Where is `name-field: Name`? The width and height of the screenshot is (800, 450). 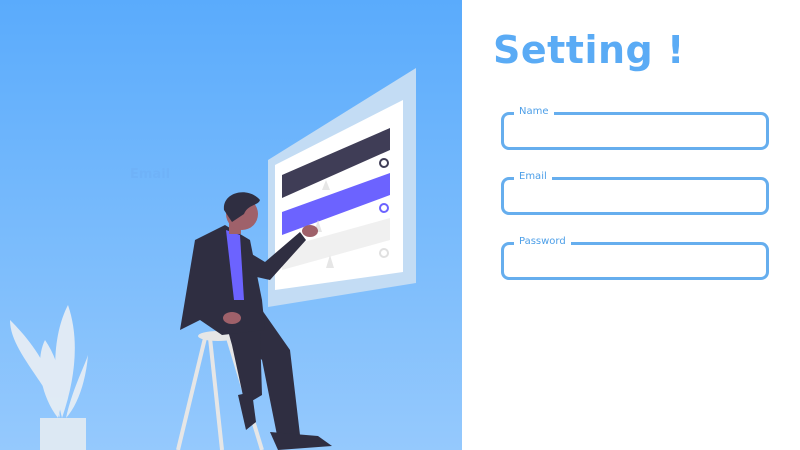
name-field: Name is located at coordinates (635, 128).